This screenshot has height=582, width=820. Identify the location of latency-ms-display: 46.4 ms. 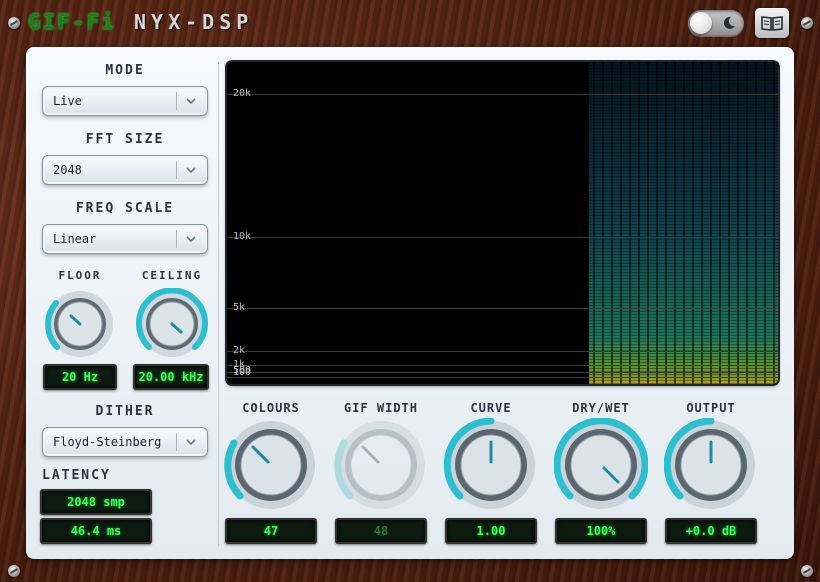
(96, 531).